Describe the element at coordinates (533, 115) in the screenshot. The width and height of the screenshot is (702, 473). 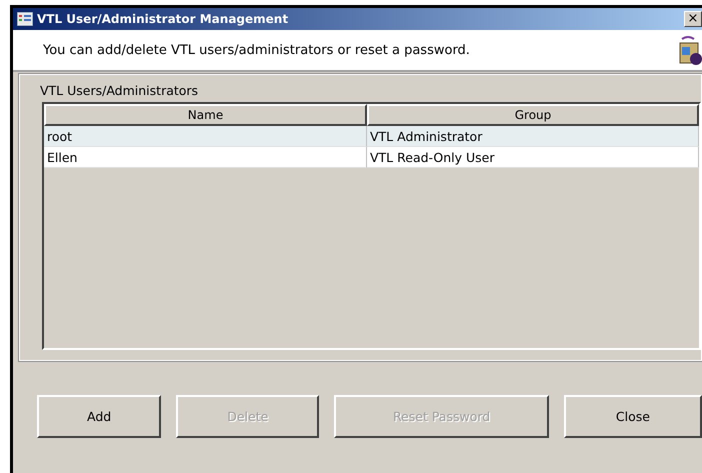
I see `column-header: Group` at that location.